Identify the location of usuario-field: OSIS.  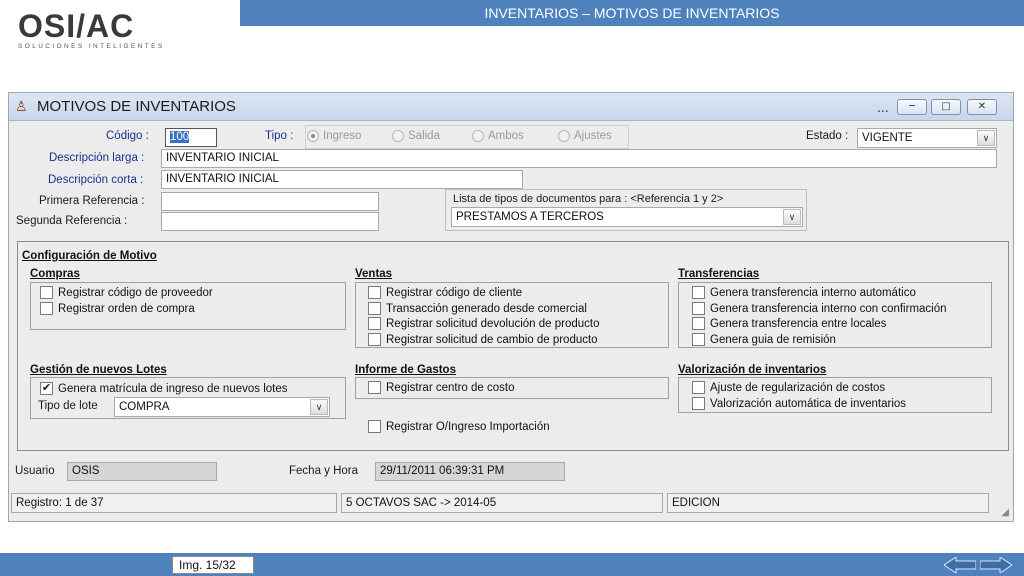
(142, 471).